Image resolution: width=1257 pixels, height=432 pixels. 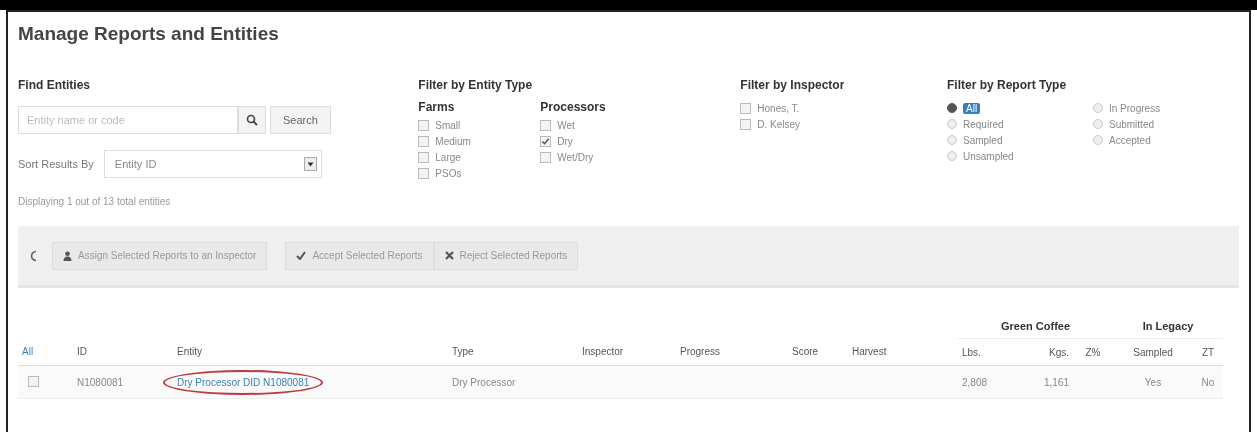 What do you see at coordinates (448, 157) in the screenshot?
I see `checkbox-label: Large` at bounding box center [448, 157].